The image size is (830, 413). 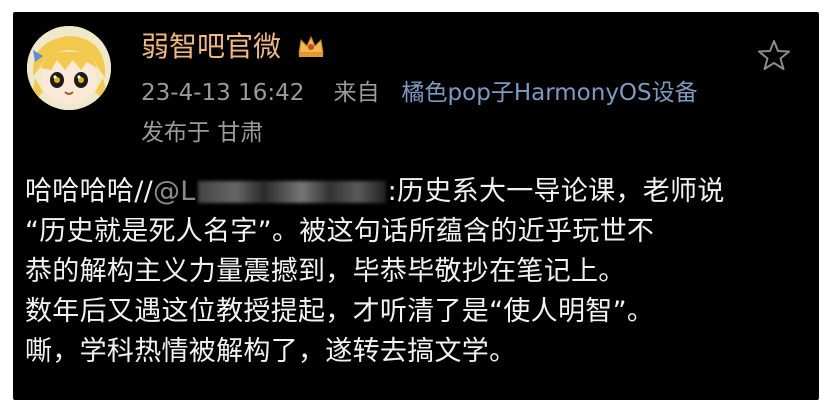 I want to click on author-name: 弱智吧官微, so click(x=233, y=48).